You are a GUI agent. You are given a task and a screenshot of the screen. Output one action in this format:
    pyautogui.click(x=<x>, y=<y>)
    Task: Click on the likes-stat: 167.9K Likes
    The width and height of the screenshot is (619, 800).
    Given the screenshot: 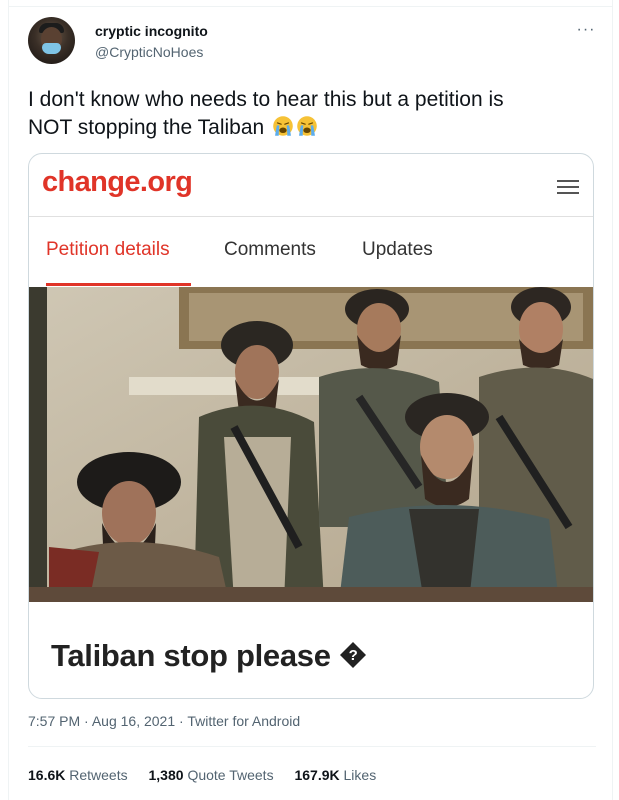 What is the action you would take?
    pyautogui.click(x=335, y=775)
    